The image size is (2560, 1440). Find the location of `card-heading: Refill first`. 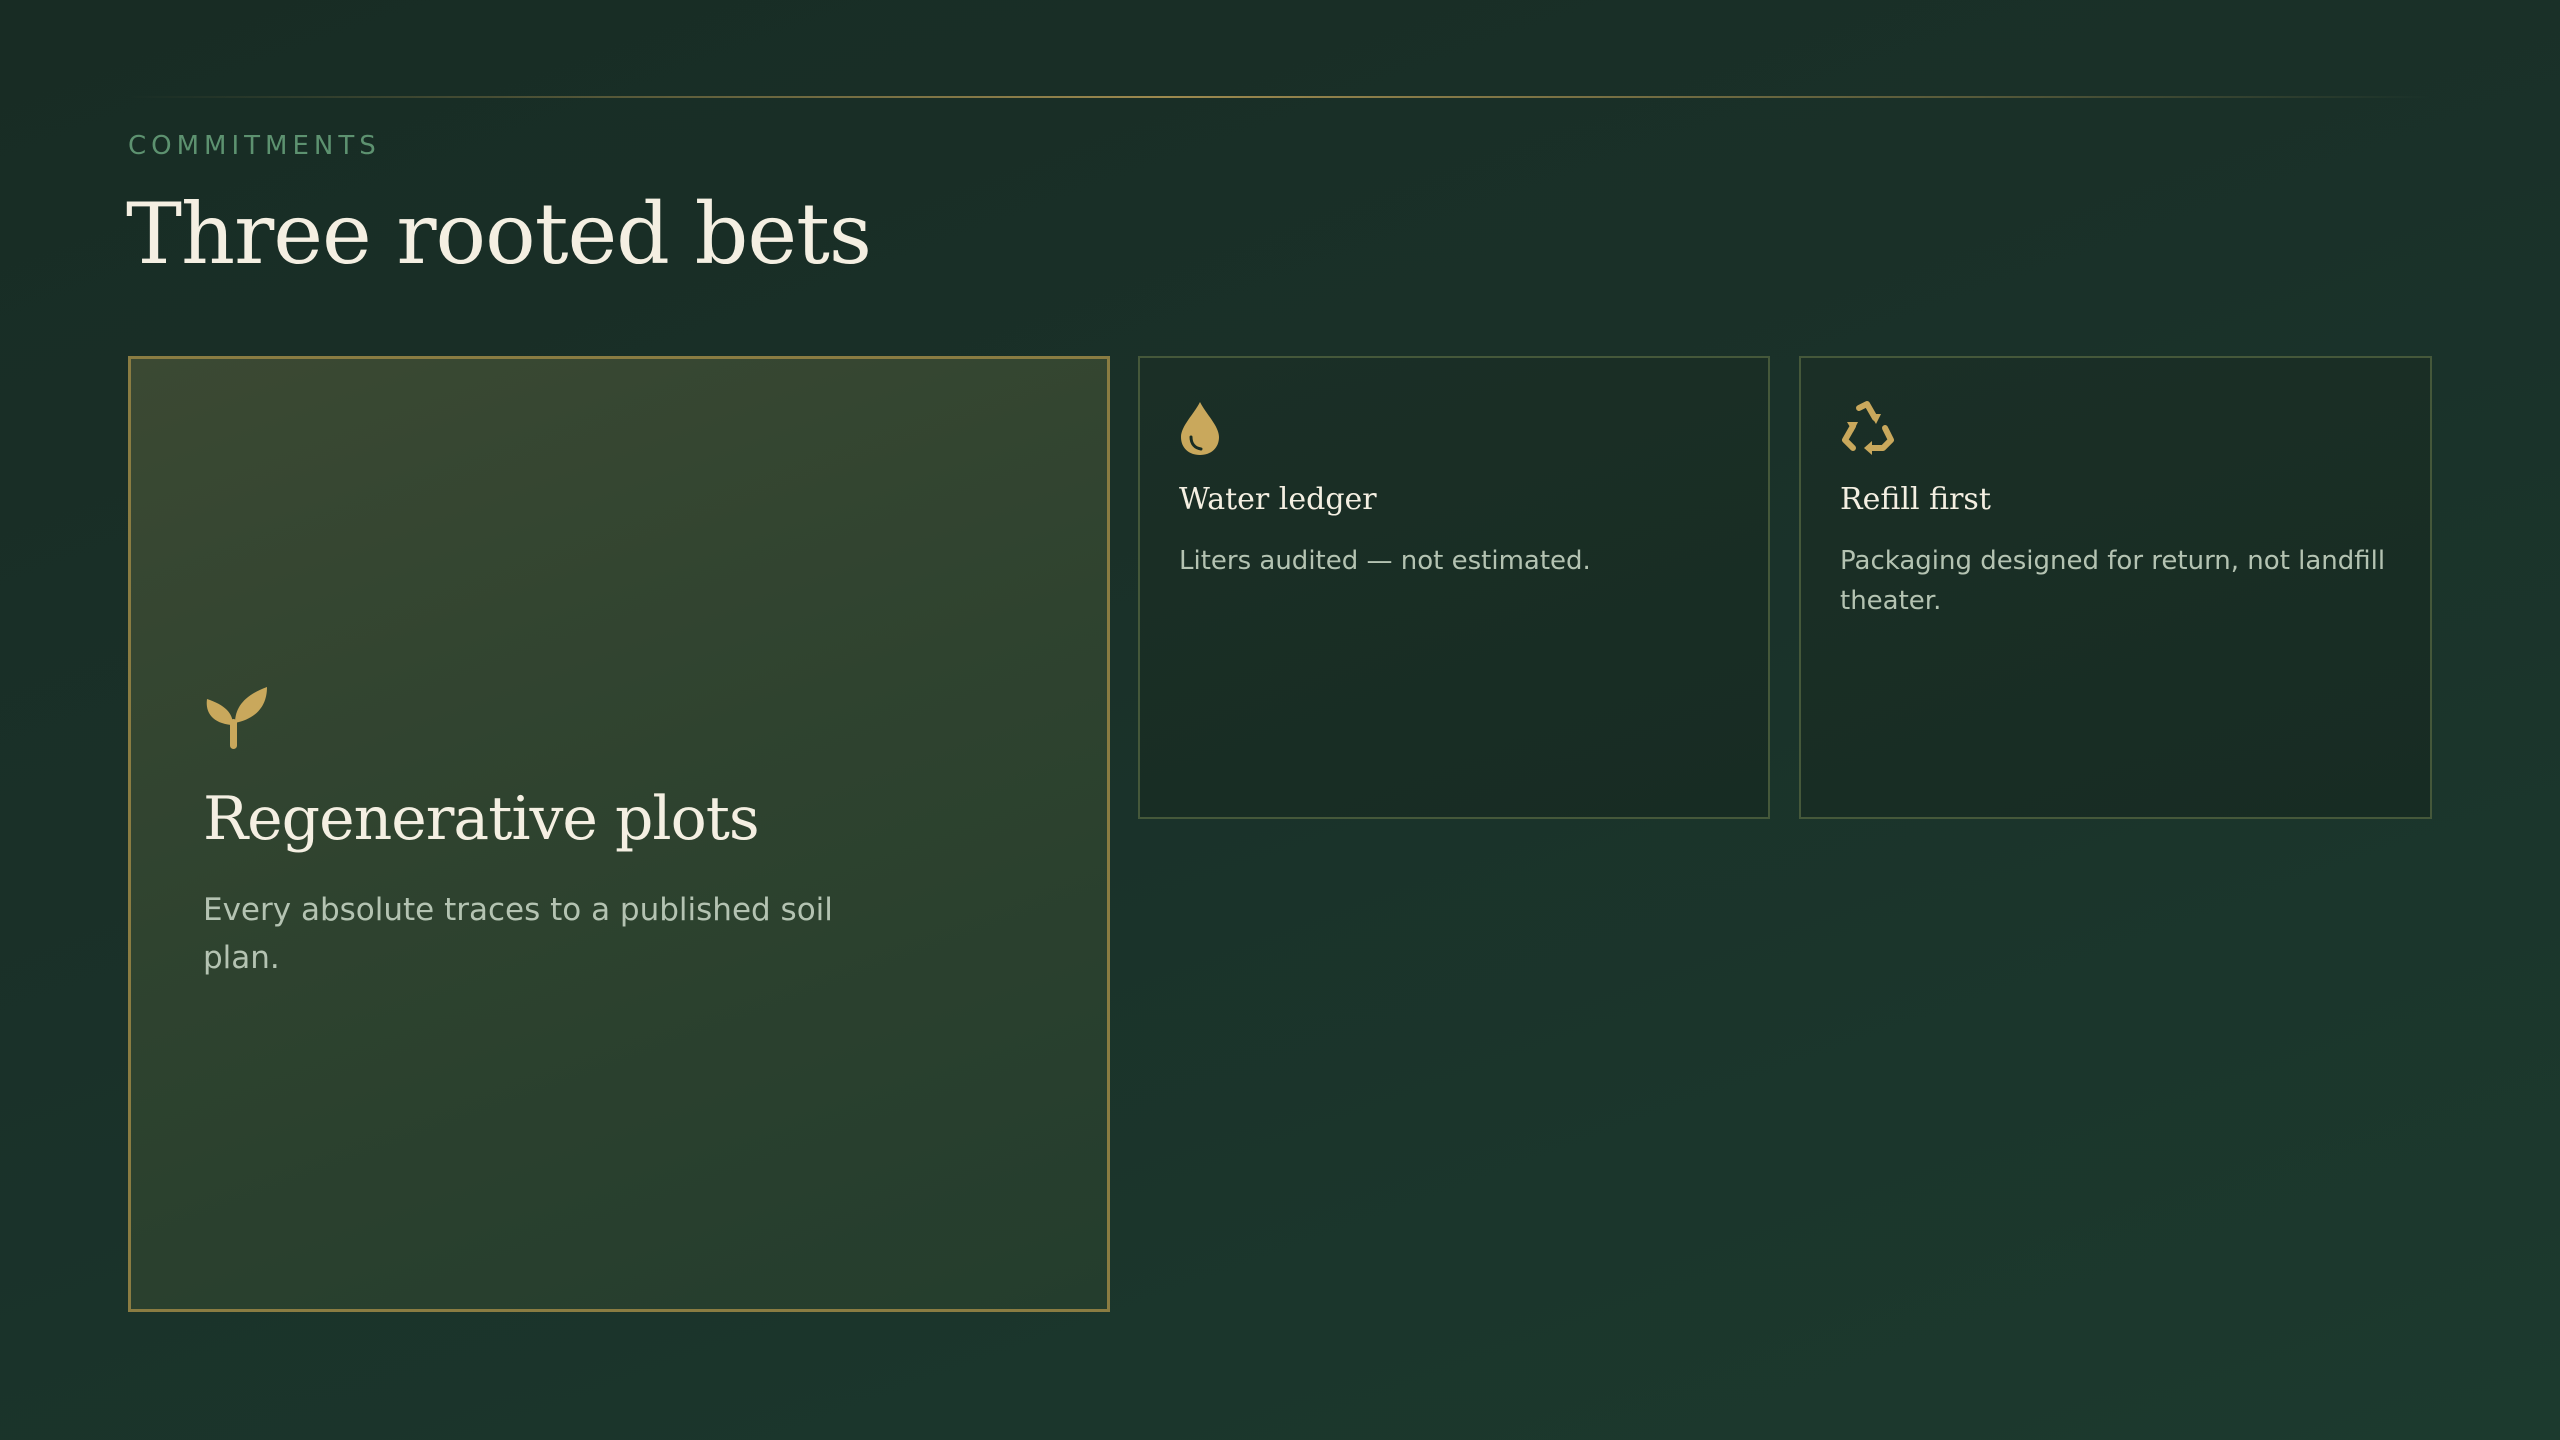

card-heading: Refill first is located at coordinates (1915, 499).